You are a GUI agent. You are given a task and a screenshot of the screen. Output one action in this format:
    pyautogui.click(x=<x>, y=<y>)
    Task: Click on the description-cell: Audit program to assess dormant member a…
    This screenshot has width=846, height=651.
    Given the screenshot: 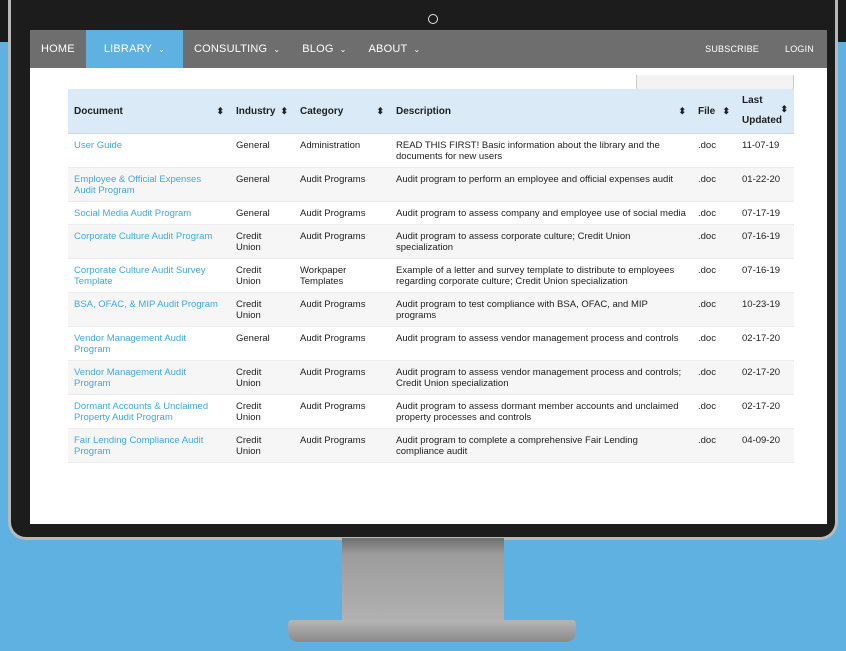 What is the action you would take?
    pyautogui.click(x=541, y=411)
    